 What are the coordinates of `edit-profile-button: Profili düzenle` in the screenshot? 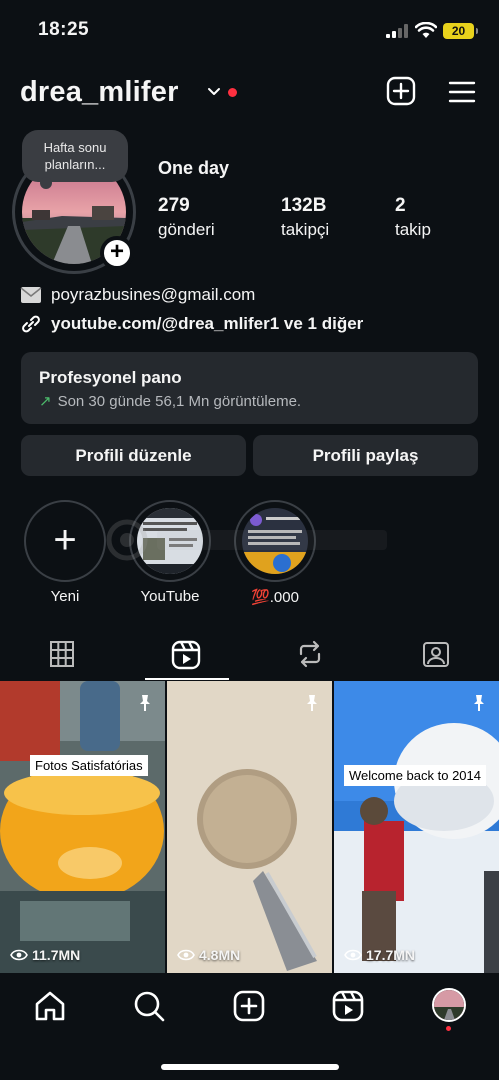 It's located at (133, 455).